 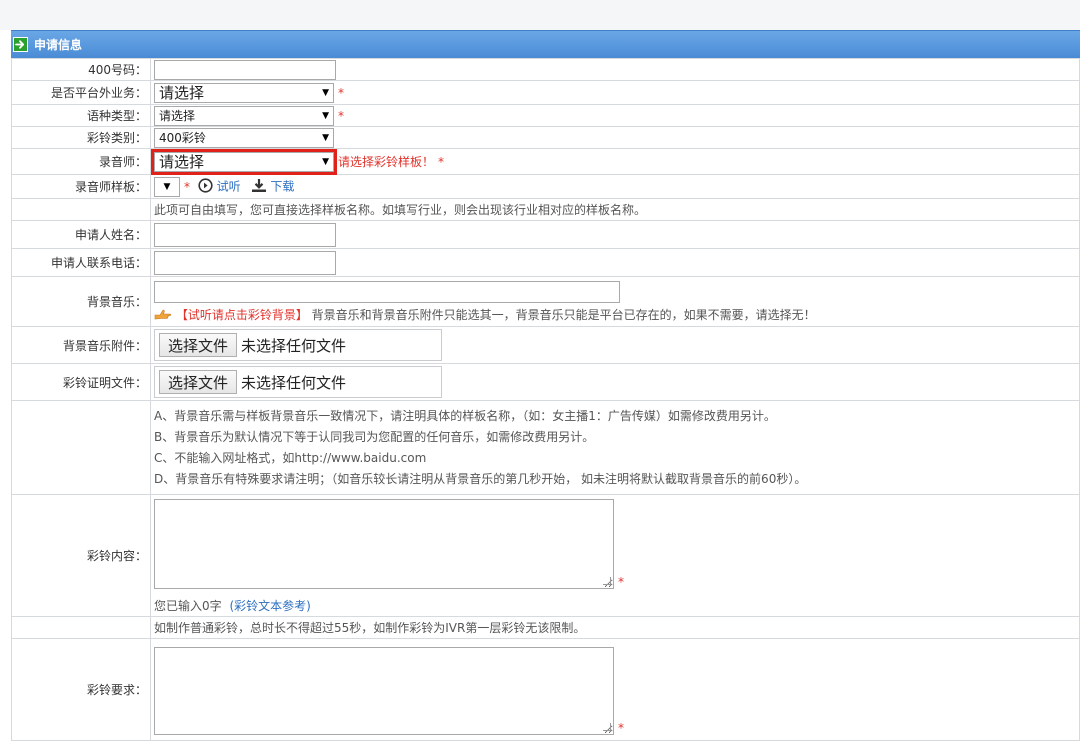 I want to click on language-type-select: 请选择 ▼, so click(x=244, y=115).